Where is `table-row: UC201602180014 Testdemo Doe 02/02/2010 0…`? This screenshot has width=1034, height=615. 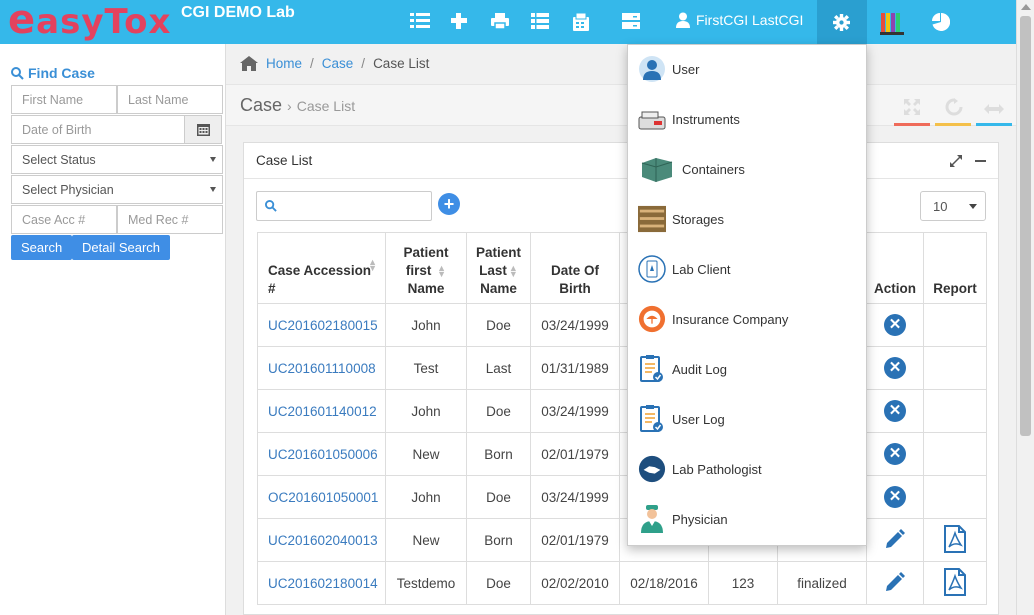
table-row: UC201602180014 Testdemo Doe 02/02/2010 0… is located at coordinates (622, 583).